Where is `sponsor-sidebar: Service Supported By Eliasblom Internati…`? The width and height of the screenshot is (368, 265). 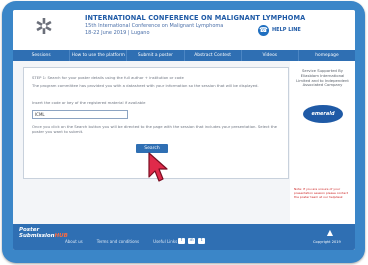 sponsor-sidebar: Service Supported By Eliasblom Internati… is located at coordinates (322, 155).